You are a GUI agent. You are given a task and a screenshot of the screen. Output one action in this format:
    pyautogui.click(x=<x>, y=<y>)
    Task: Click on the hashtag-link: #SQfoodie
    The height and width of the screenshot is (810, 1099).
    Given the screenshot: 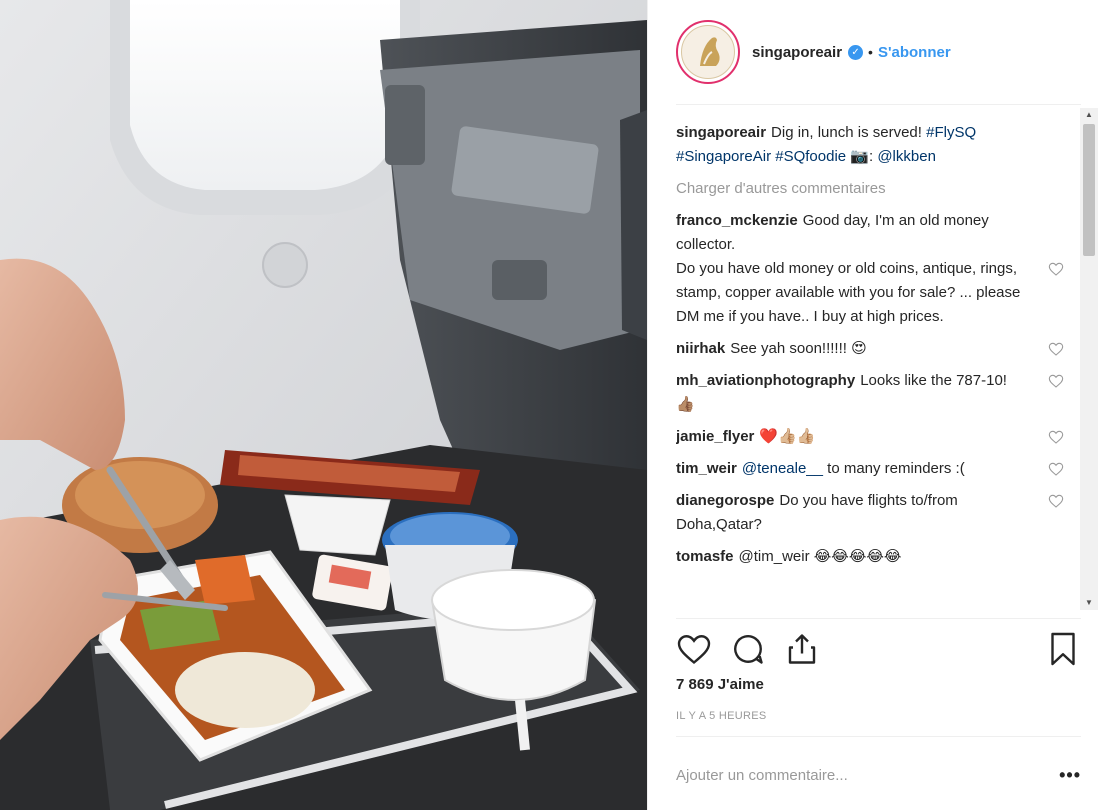 What is the action you would take?
    pyautogui.click(x=810, y=156)
    